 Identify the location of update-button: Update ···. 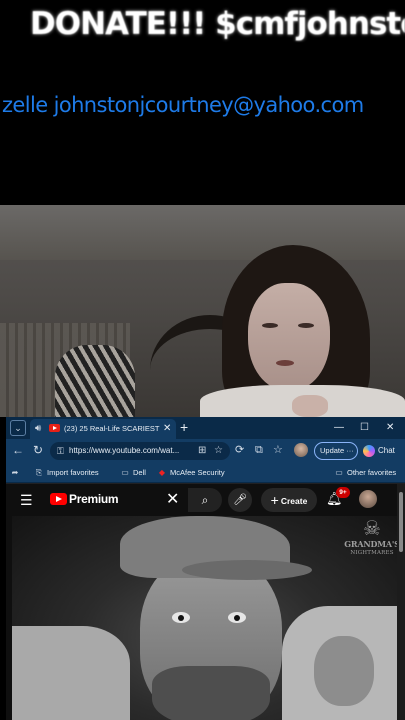
(336, 451).